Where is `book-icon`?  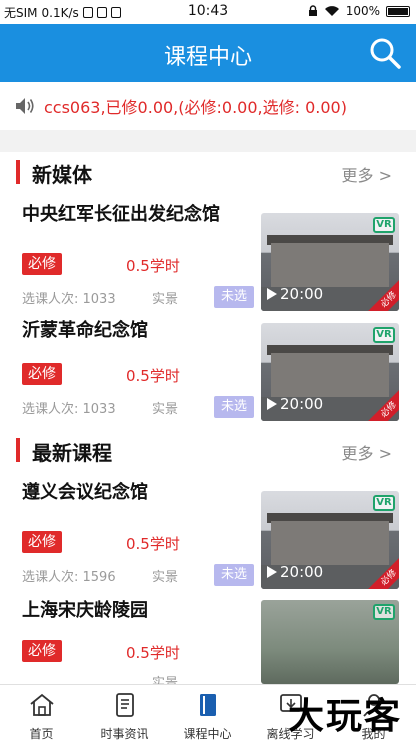 book-icon is located at coordinates (207, 705).